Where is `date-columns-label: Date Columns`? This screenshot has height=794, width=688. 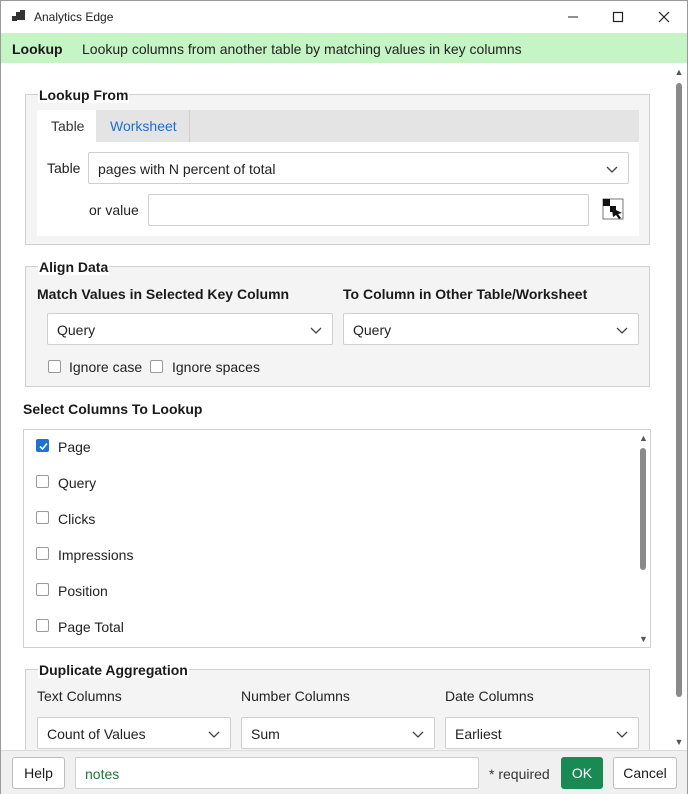 date-columns-label: Date Columns is located at coordinates (489, 696).